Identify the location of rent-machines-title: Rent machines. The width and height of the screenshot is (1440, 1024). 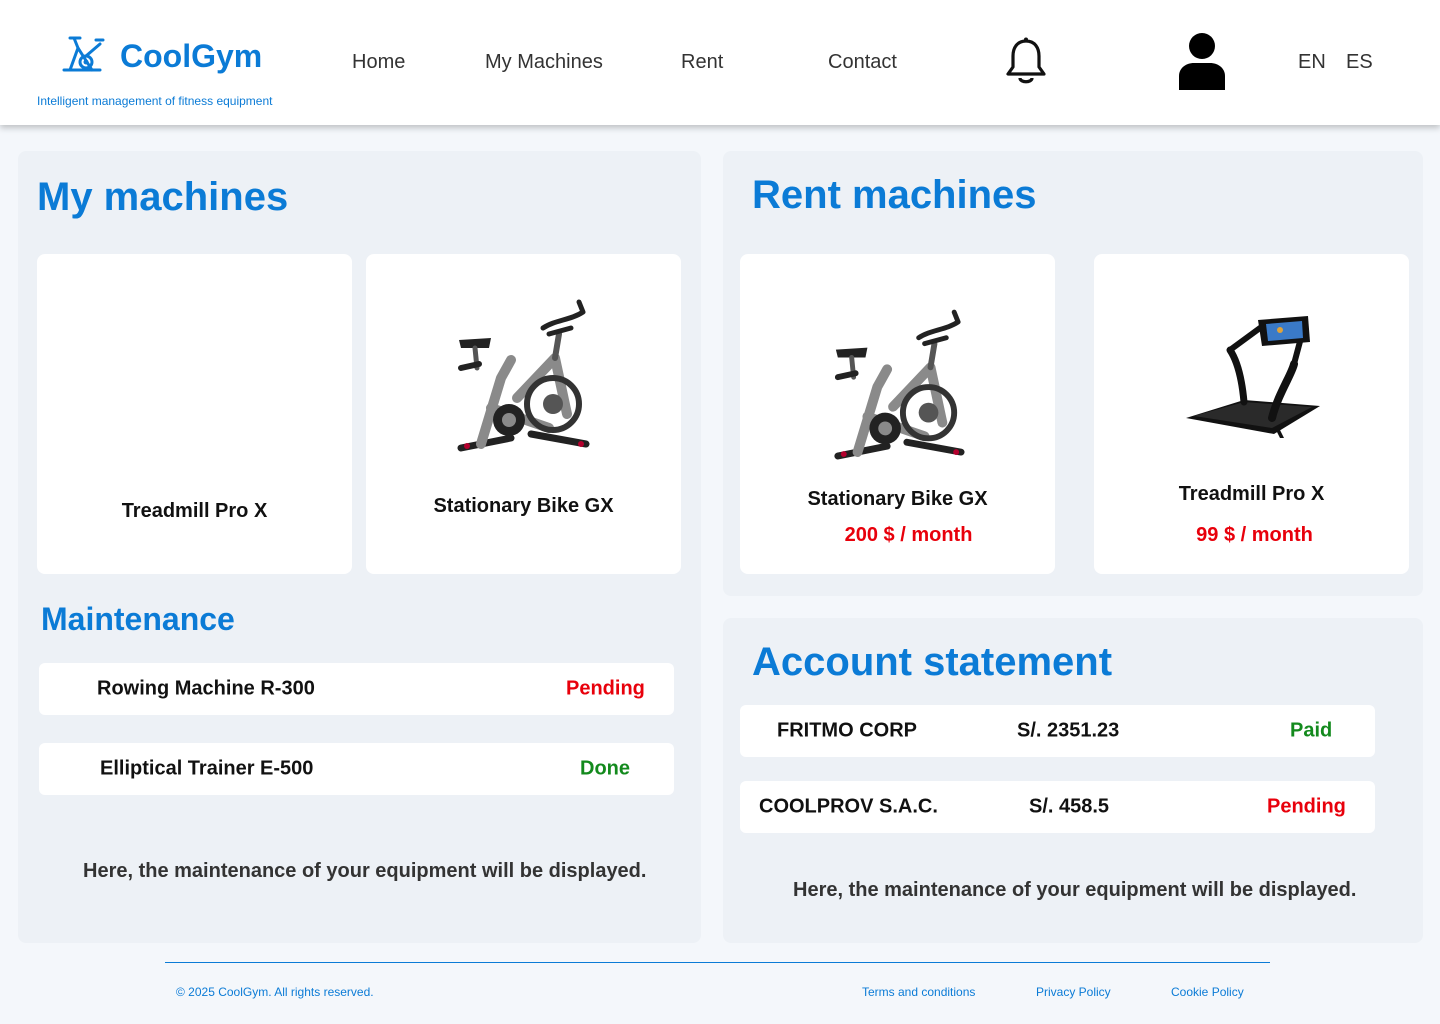
(894, 195).